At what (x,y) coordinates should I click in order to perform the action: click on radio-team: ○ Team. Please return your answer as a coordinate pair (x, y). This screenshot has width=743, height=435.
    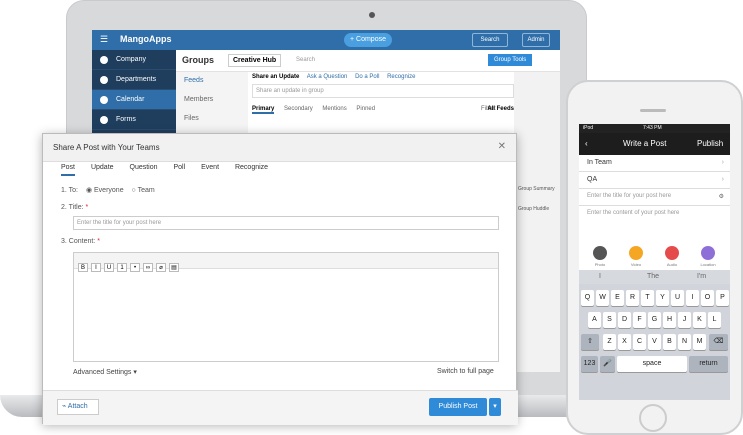
    Looking at the image, I should click on (143, 190).